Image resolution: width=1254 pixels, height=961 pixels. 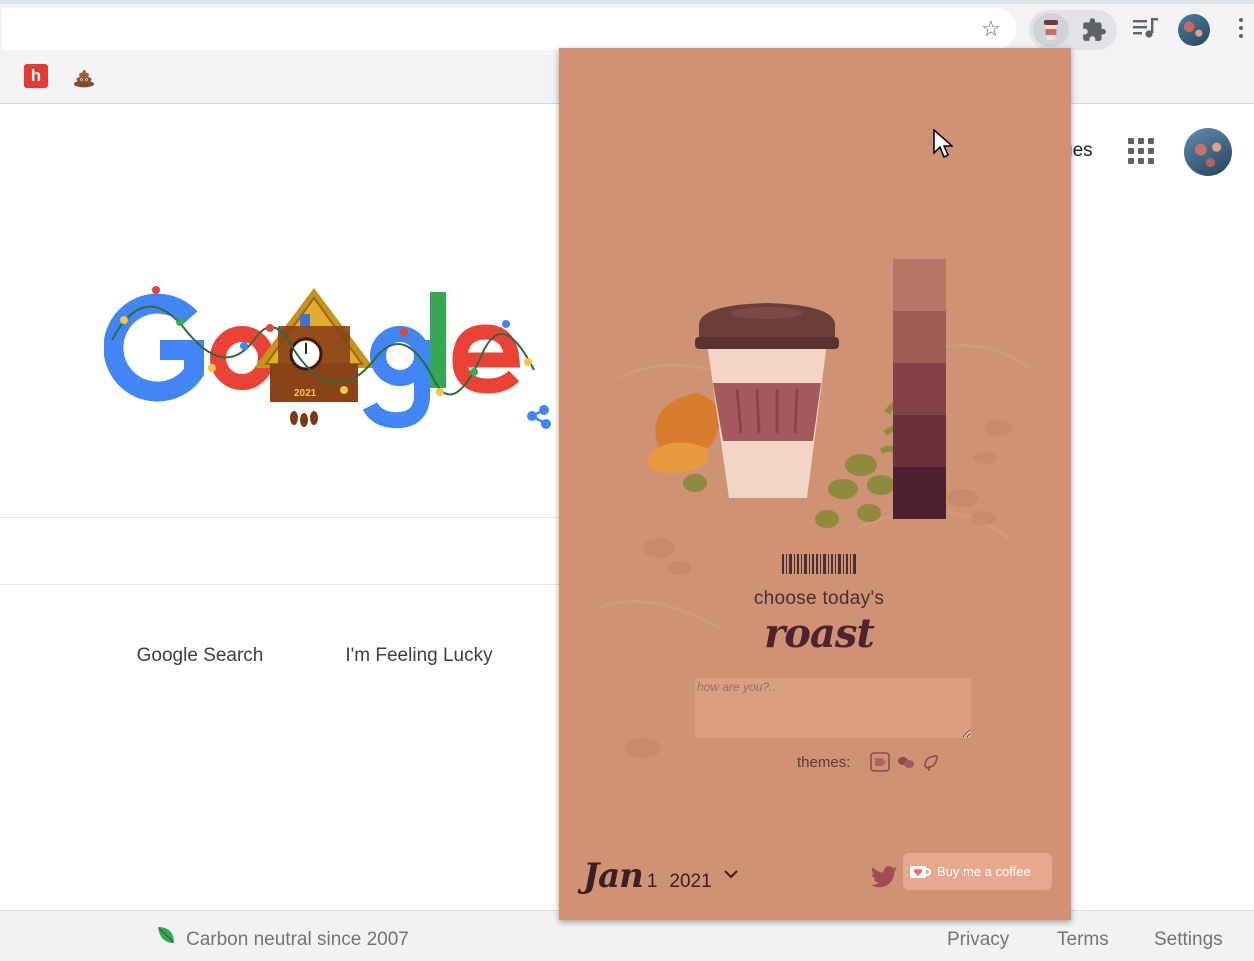 What do you see at coordinates (332, 360) in the screenshot?
I see `google-doodle: 2021` at bounding box center [332, 360].